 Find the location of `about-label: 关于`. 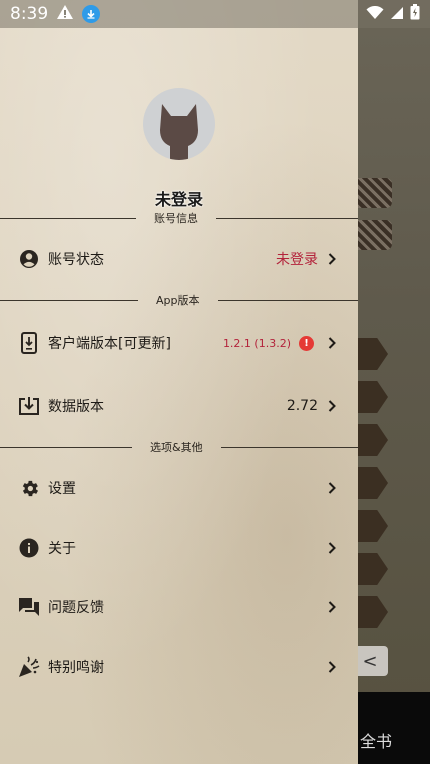

about-label: 关于 is located at coordinates (62, 549).